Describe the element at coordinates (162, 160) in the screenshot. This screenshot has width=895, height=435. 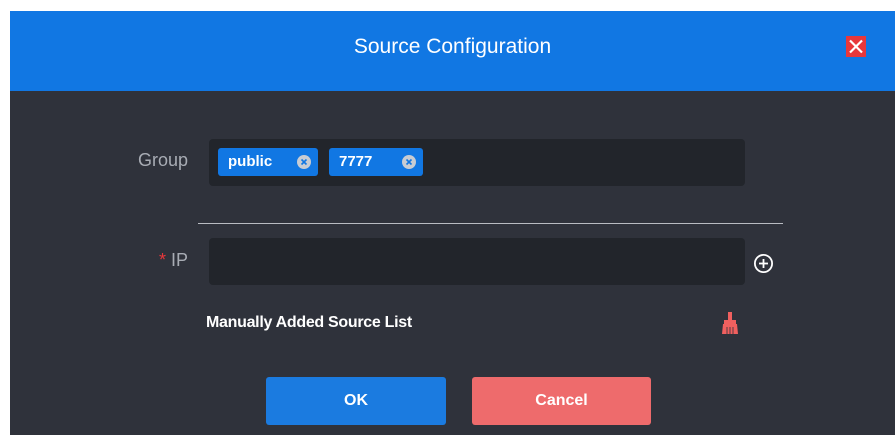
I see `group-label: Group` at that location.